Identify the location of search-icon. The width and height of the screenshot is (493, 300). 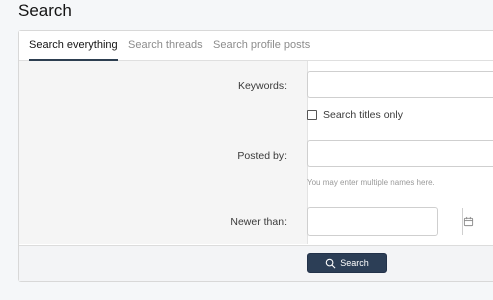
(330, 263).